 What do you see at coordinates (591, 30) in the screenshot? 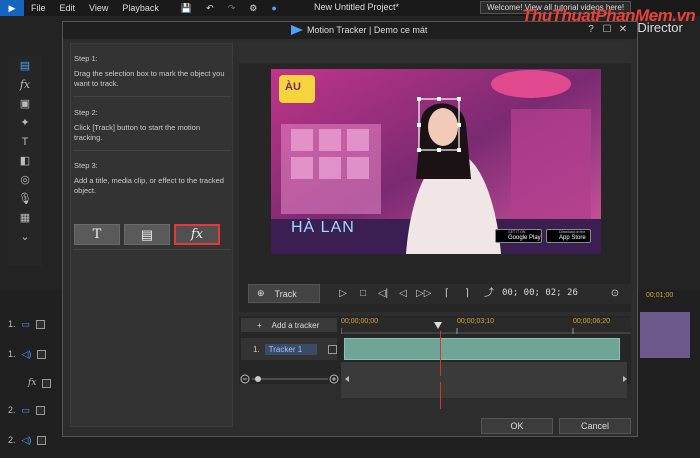
I see `help-button: ?` at bounding box center [591, 30].